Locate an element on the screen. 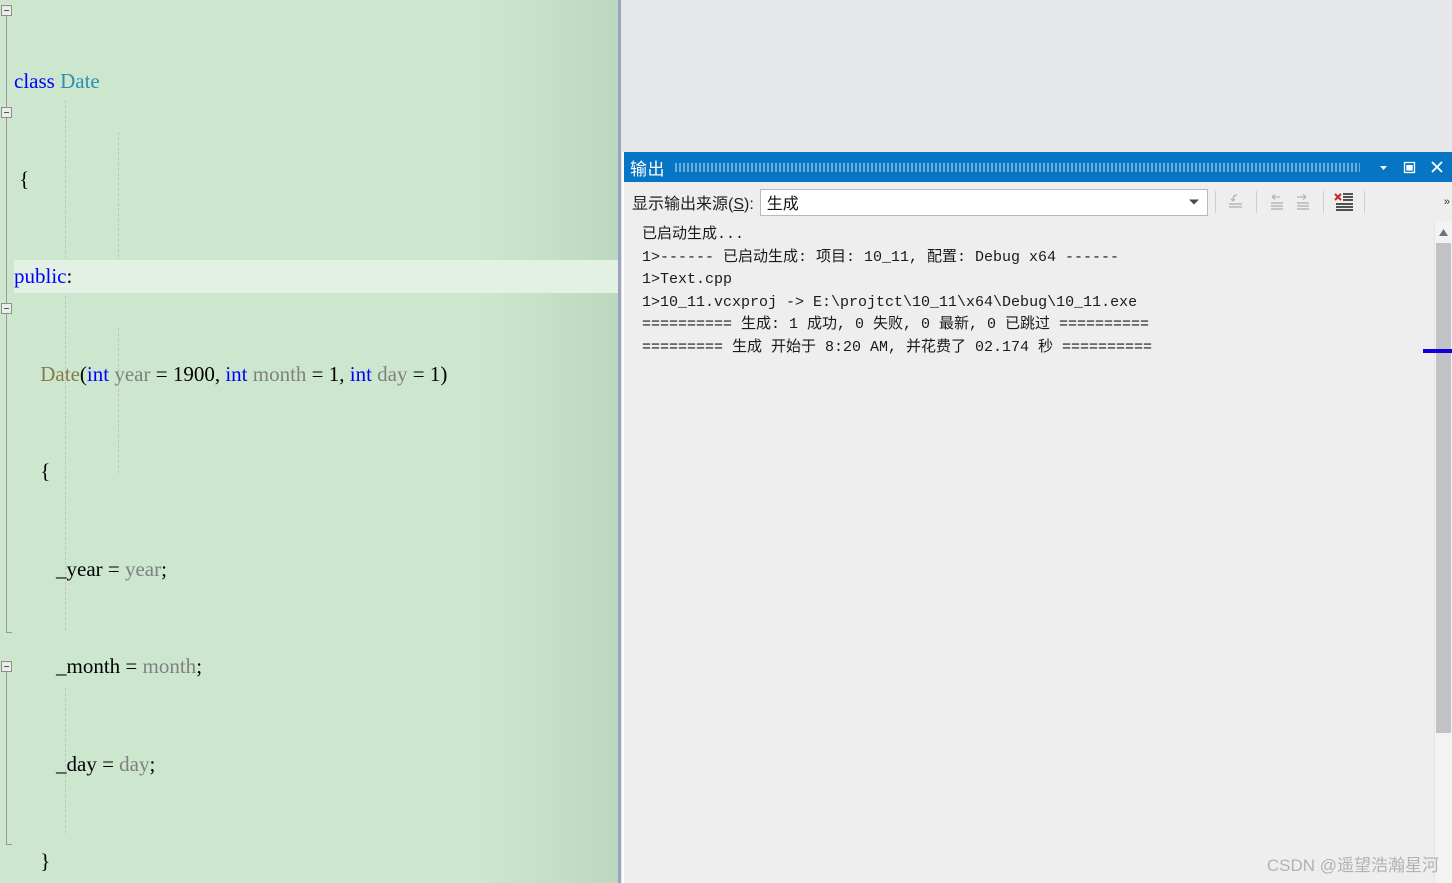  code-line: _month = month; is located at coordinates (316, 666).